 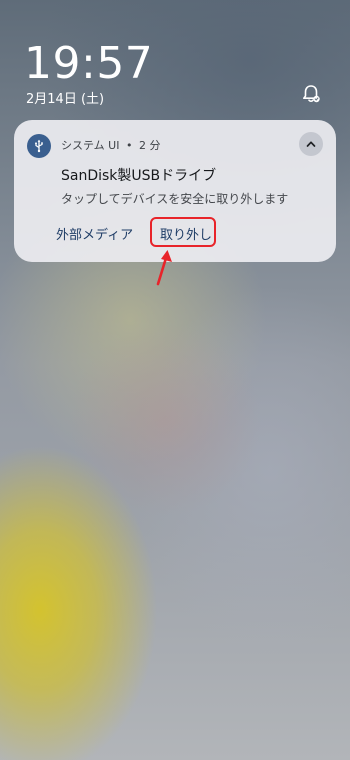 I want to click on notification-age: 2 分, so click(x=149, y=145).